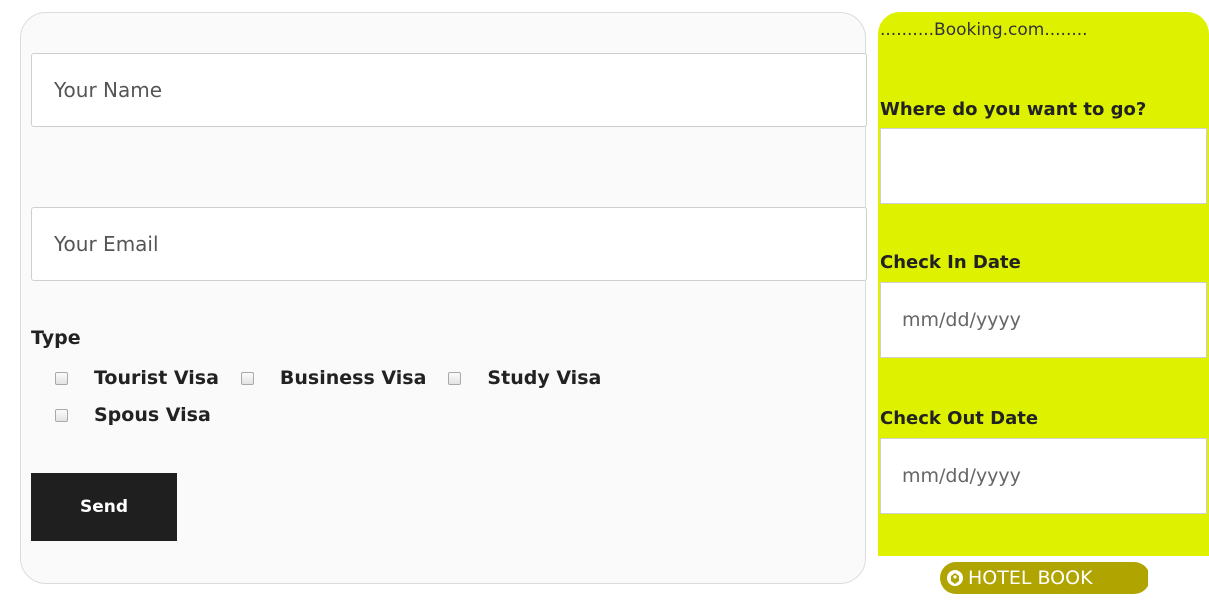 This screenshot has width=1209, height=600. Describe the element at coordinates (544, 378) in the screenshot. I see `study-visa-label: Study Visa` at that location.